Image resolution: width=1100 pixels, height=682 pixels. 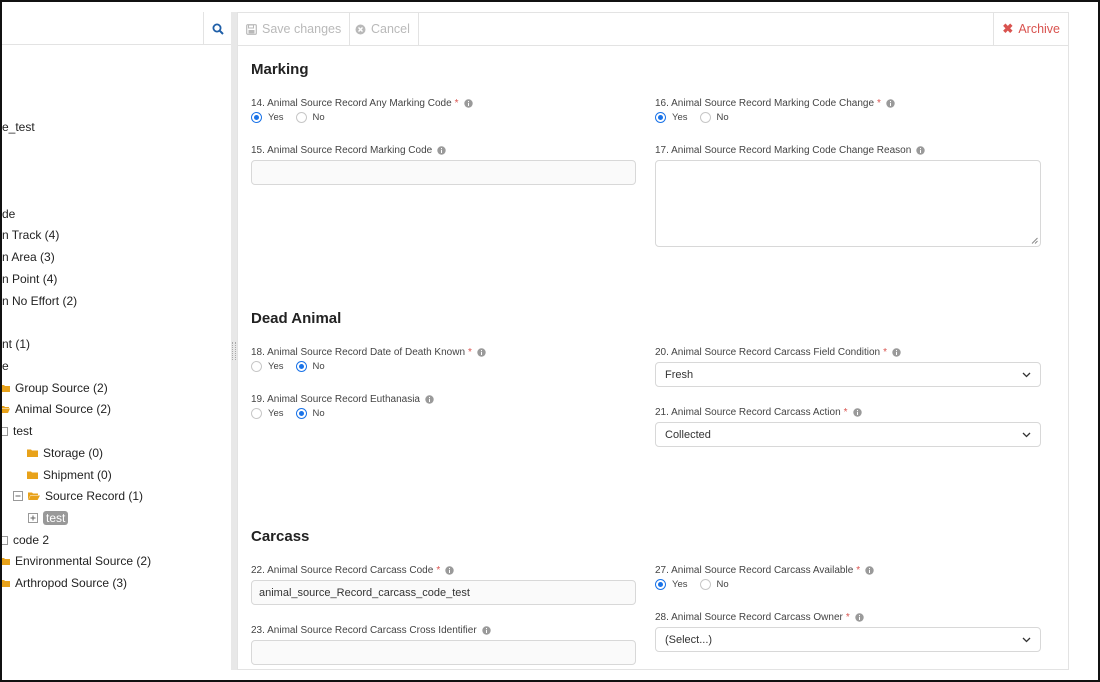 What do you see at coordinates (30, 235) in the screenshot?
I see `tree-node: n Track (4)` at bounding box center [30, 235].